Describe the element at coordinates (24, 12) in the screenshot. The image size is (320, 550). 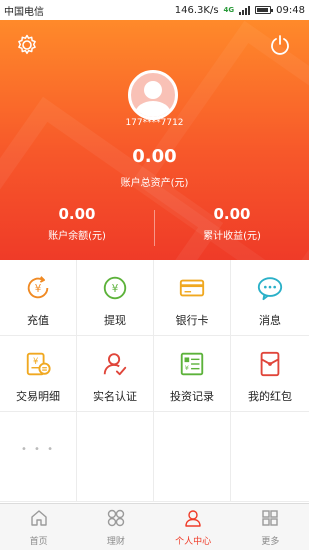
I see `carrier-name: 中国电信` at that location.